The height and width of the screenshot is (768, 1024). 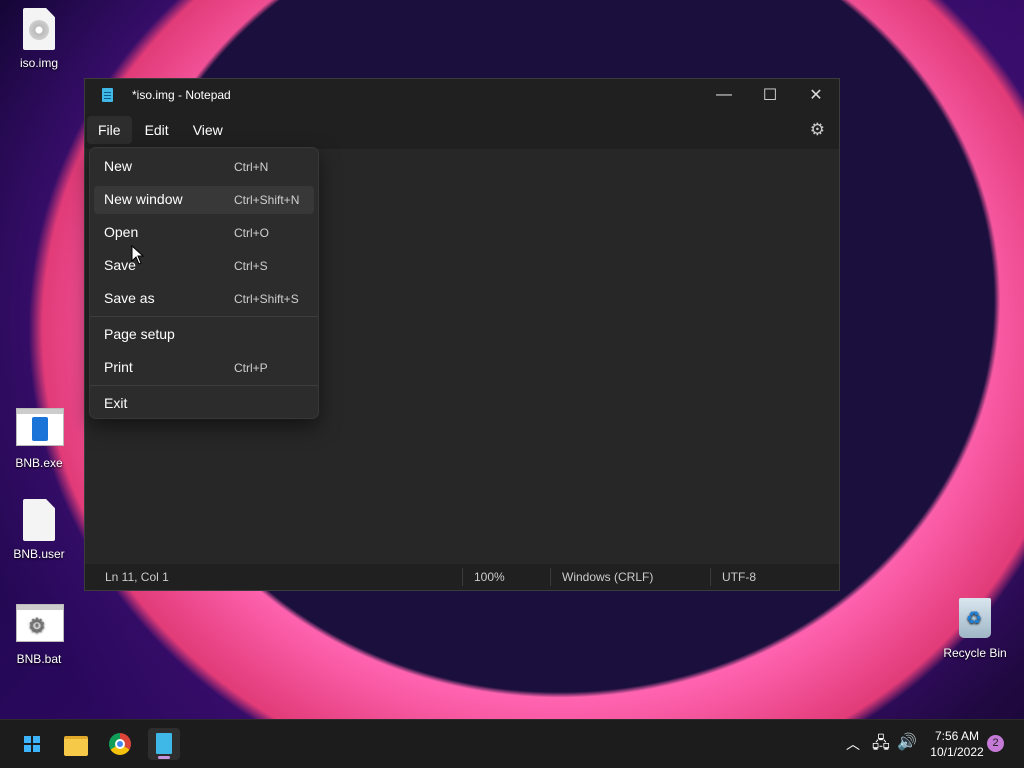 What do you see at coordinates (39, 554) in the screenshot?
I see `desktop-icon-label: BNB.user` at bounding box center [39, 554].